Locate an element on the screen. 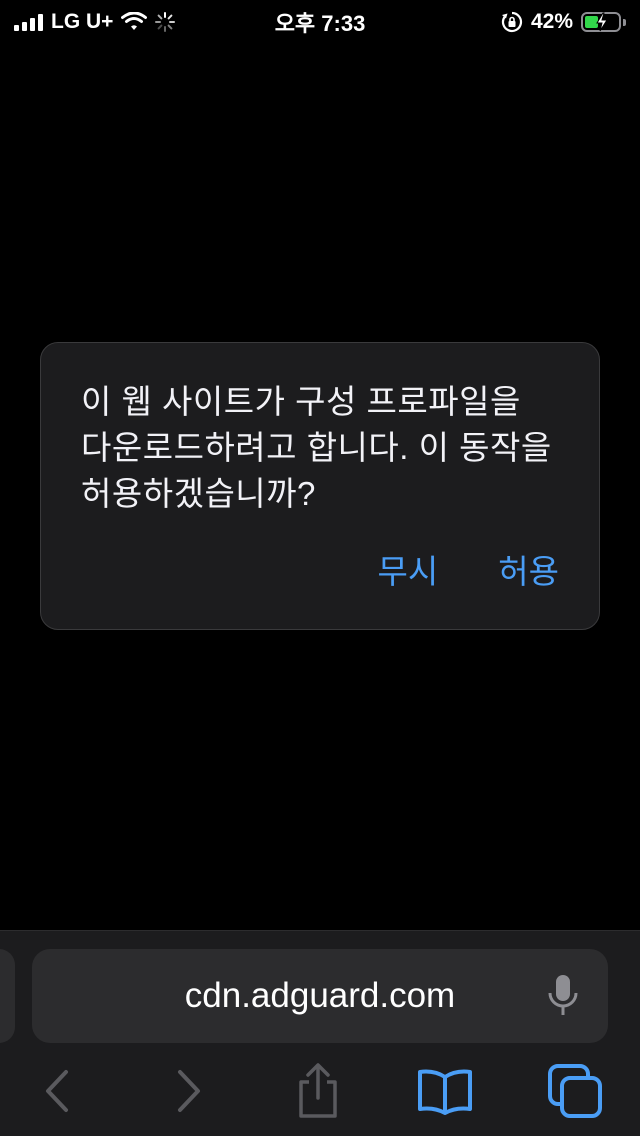 Image resolution: width=640 pixels, height=1136 pixels. forward-icon is located at coordinates (189, 1091).